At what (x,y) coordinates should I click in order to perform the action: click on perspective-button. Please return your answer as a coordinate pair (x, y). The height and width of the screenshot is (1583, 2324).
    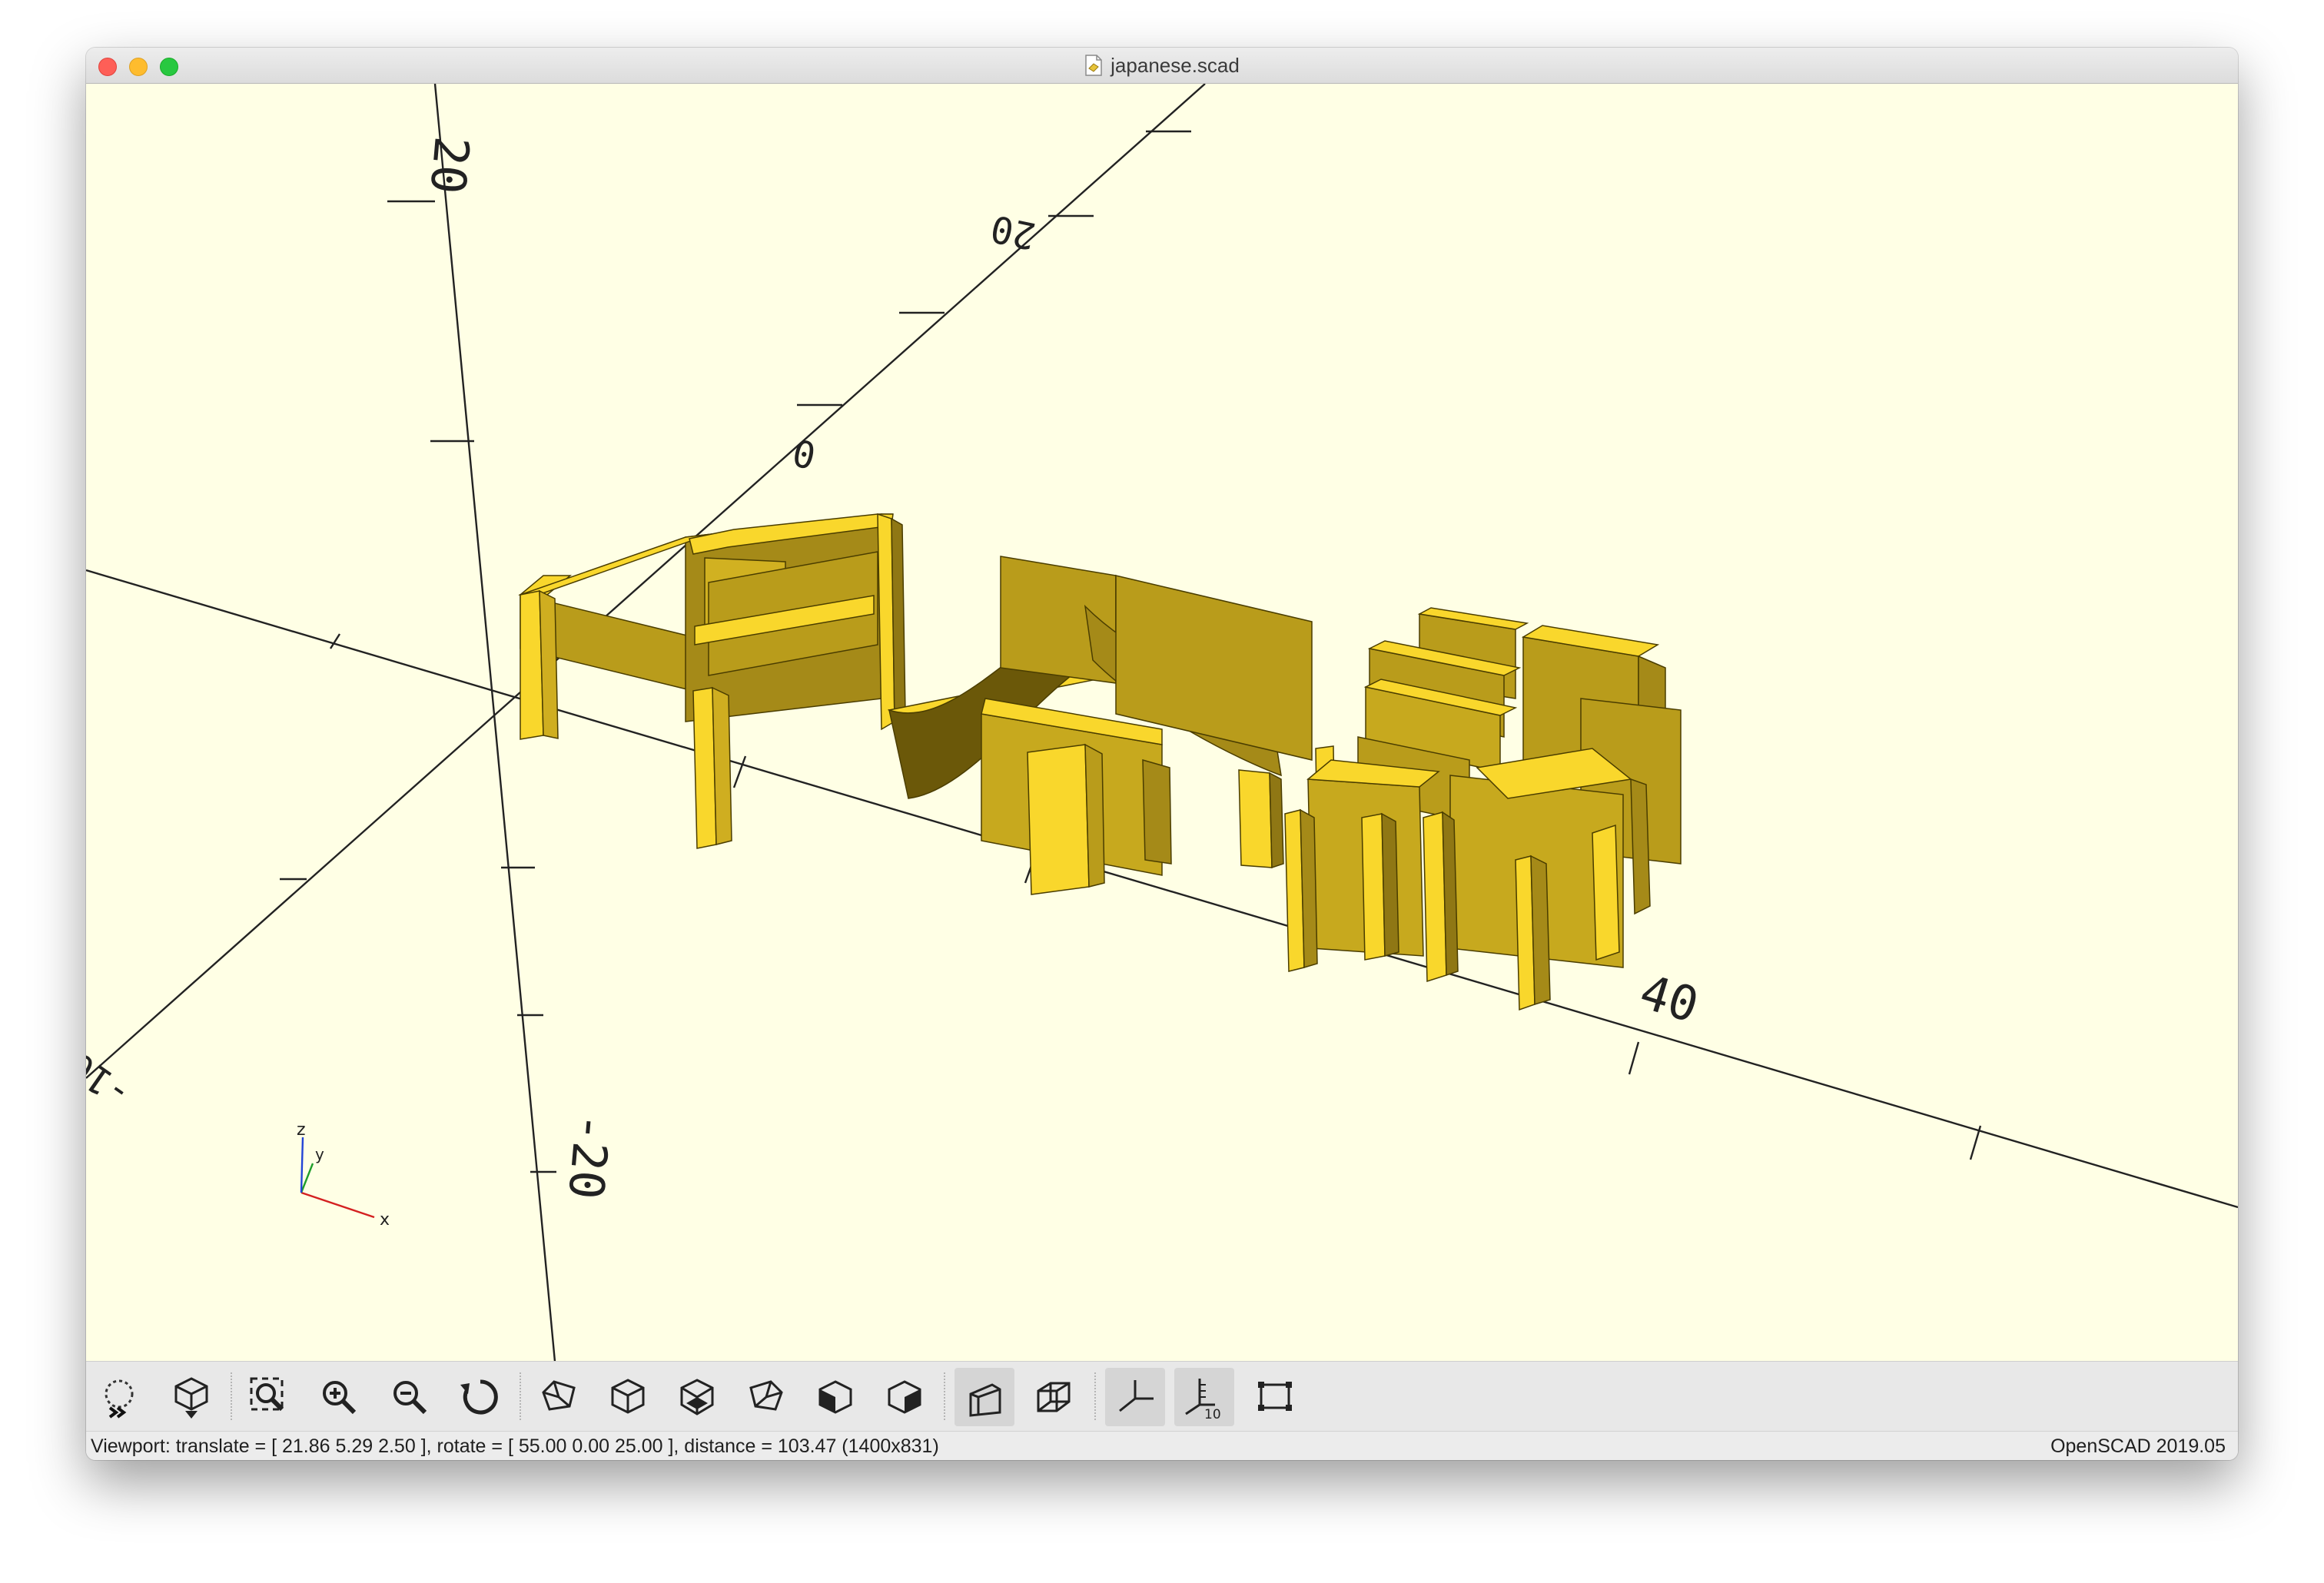
    Looking at the image, I should click on (984, 1397).